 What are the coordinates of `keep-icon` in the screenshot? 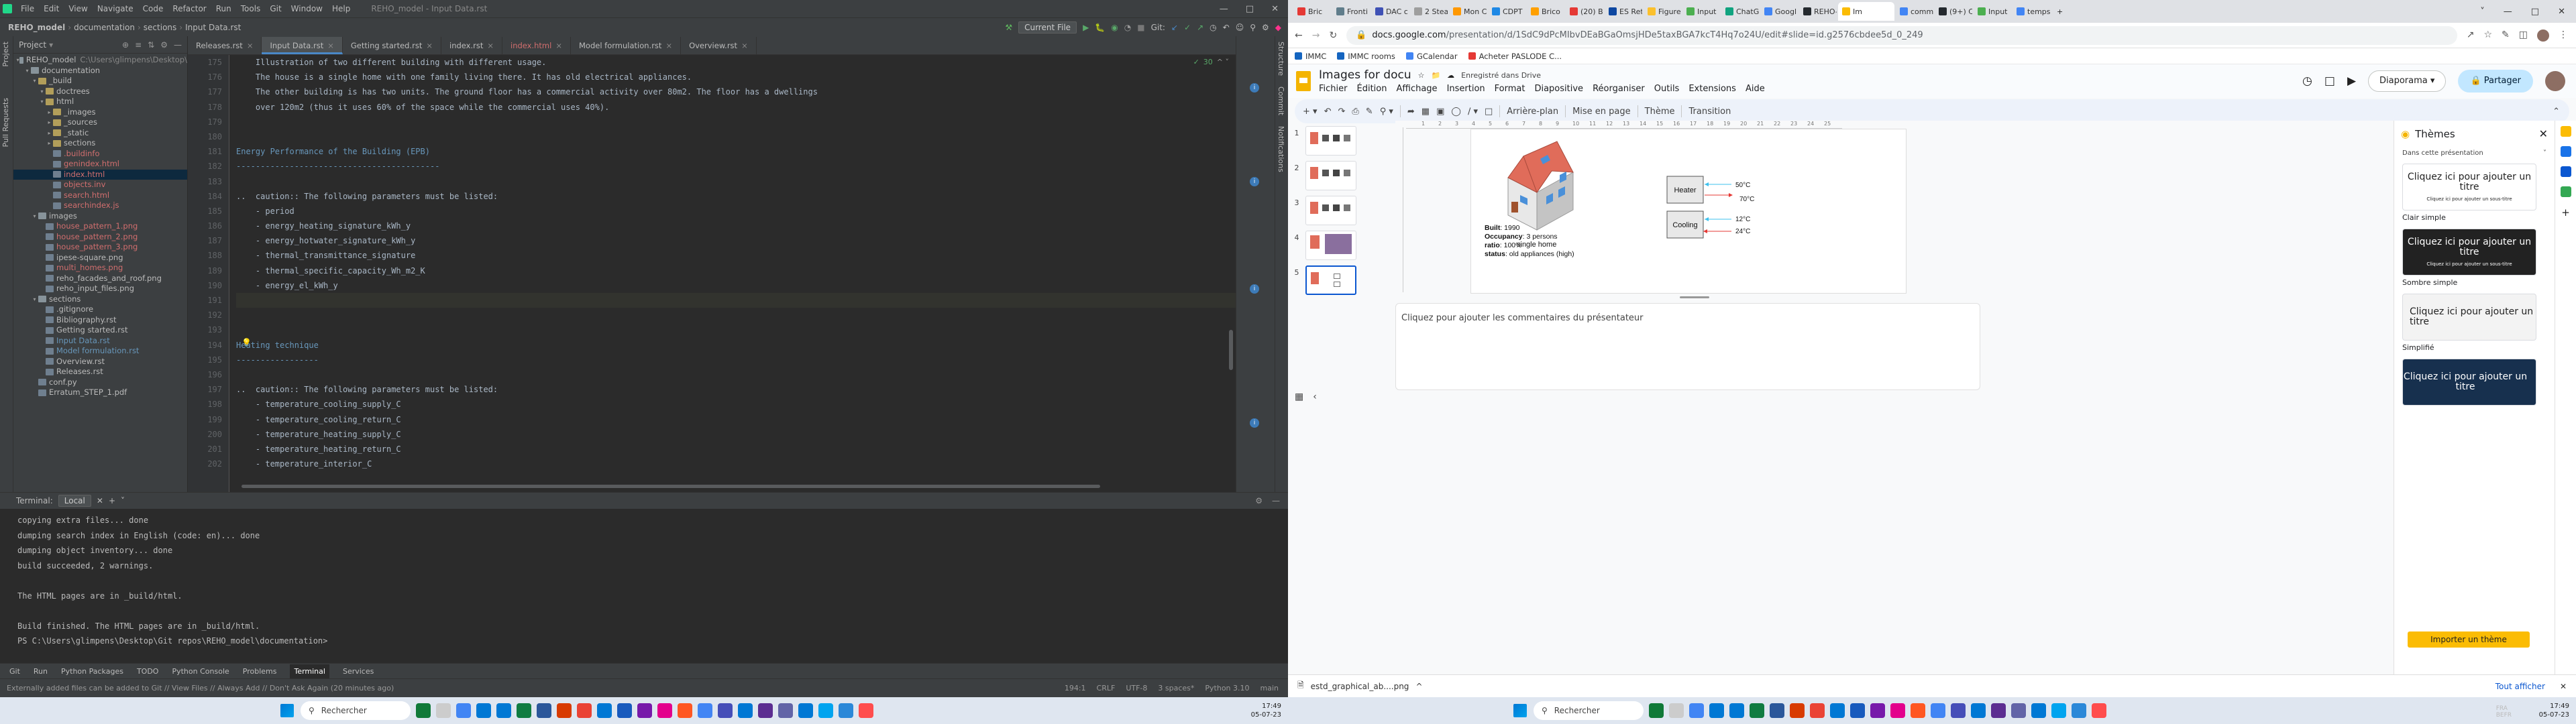 It's located at (2566, 131).